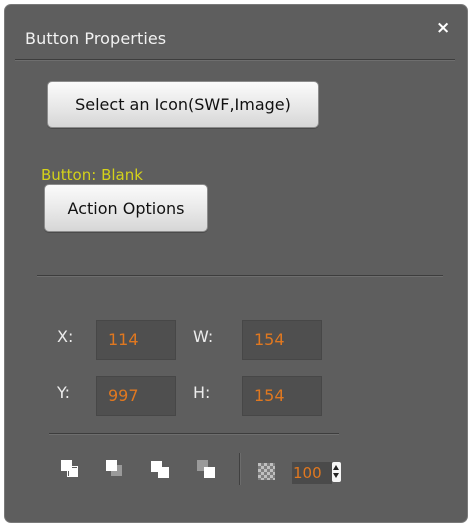  Describe the element at coordinates (96, 38) in the screenshot. I see `panel-title: Button Properties` at that location.